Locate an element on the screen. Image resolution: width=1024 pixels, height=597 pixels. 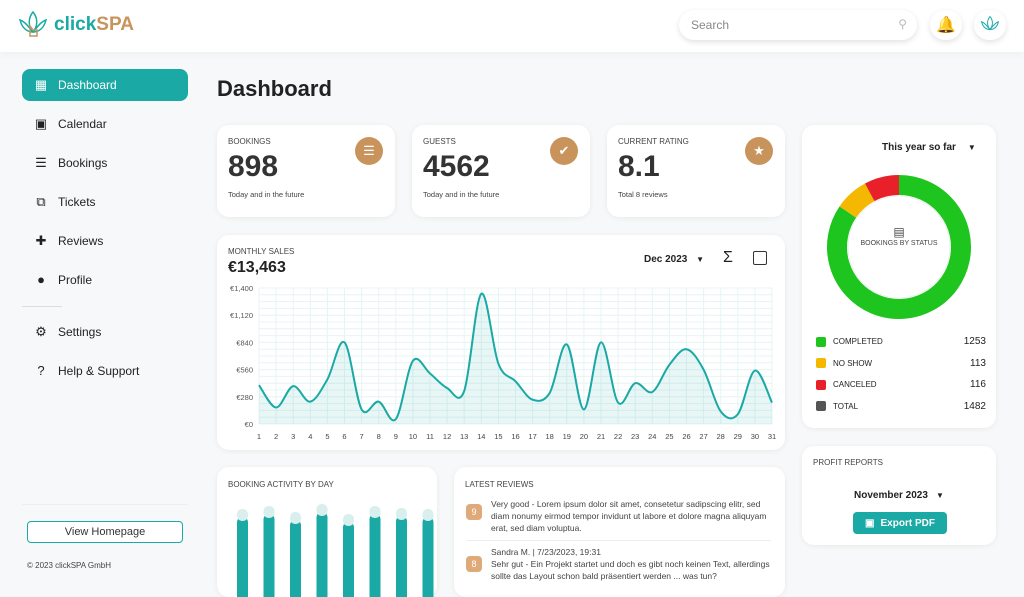
sidebar-item-label: Bookings is located at coordinates (83, 163).